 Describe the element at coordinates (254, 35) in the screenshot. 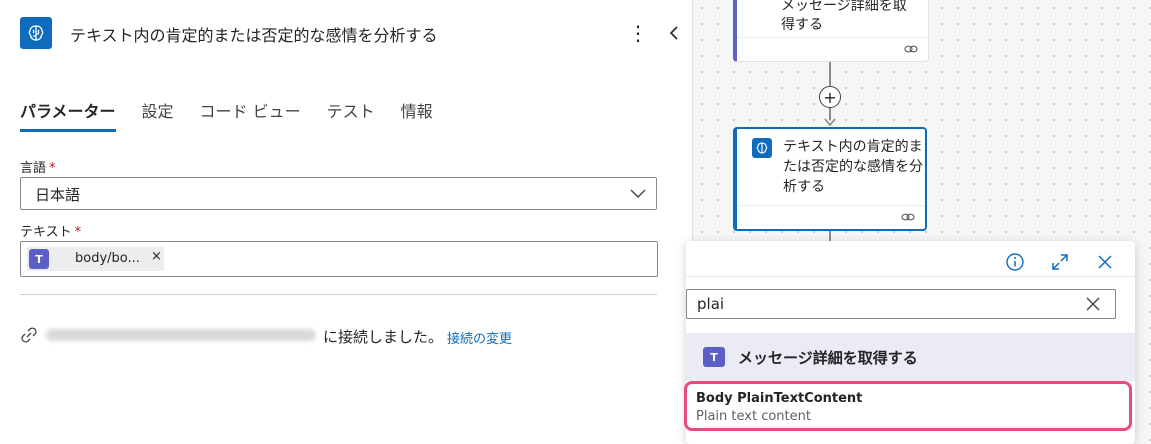

I see `panel-title: テキスト内の肯定的または否定的な感情を分析する` at that location.